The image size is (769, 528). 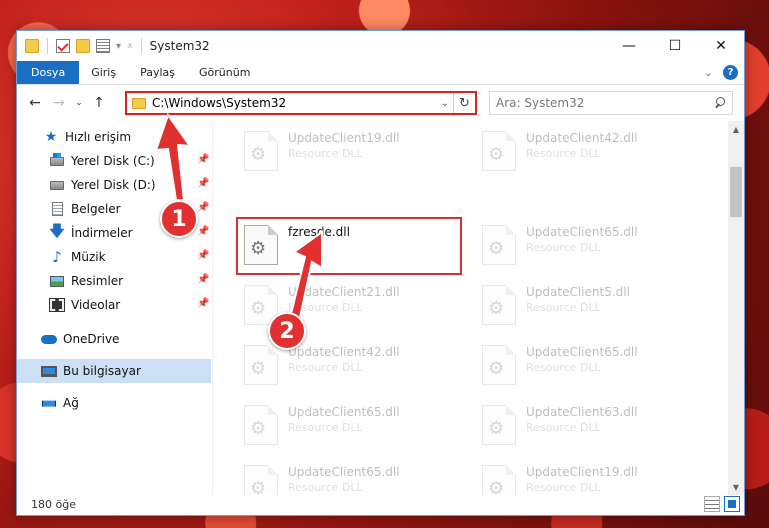 What do you see at coordinates (720, 103) in the screenshot?
I see `search-icon` at bounding box center [720, 103].